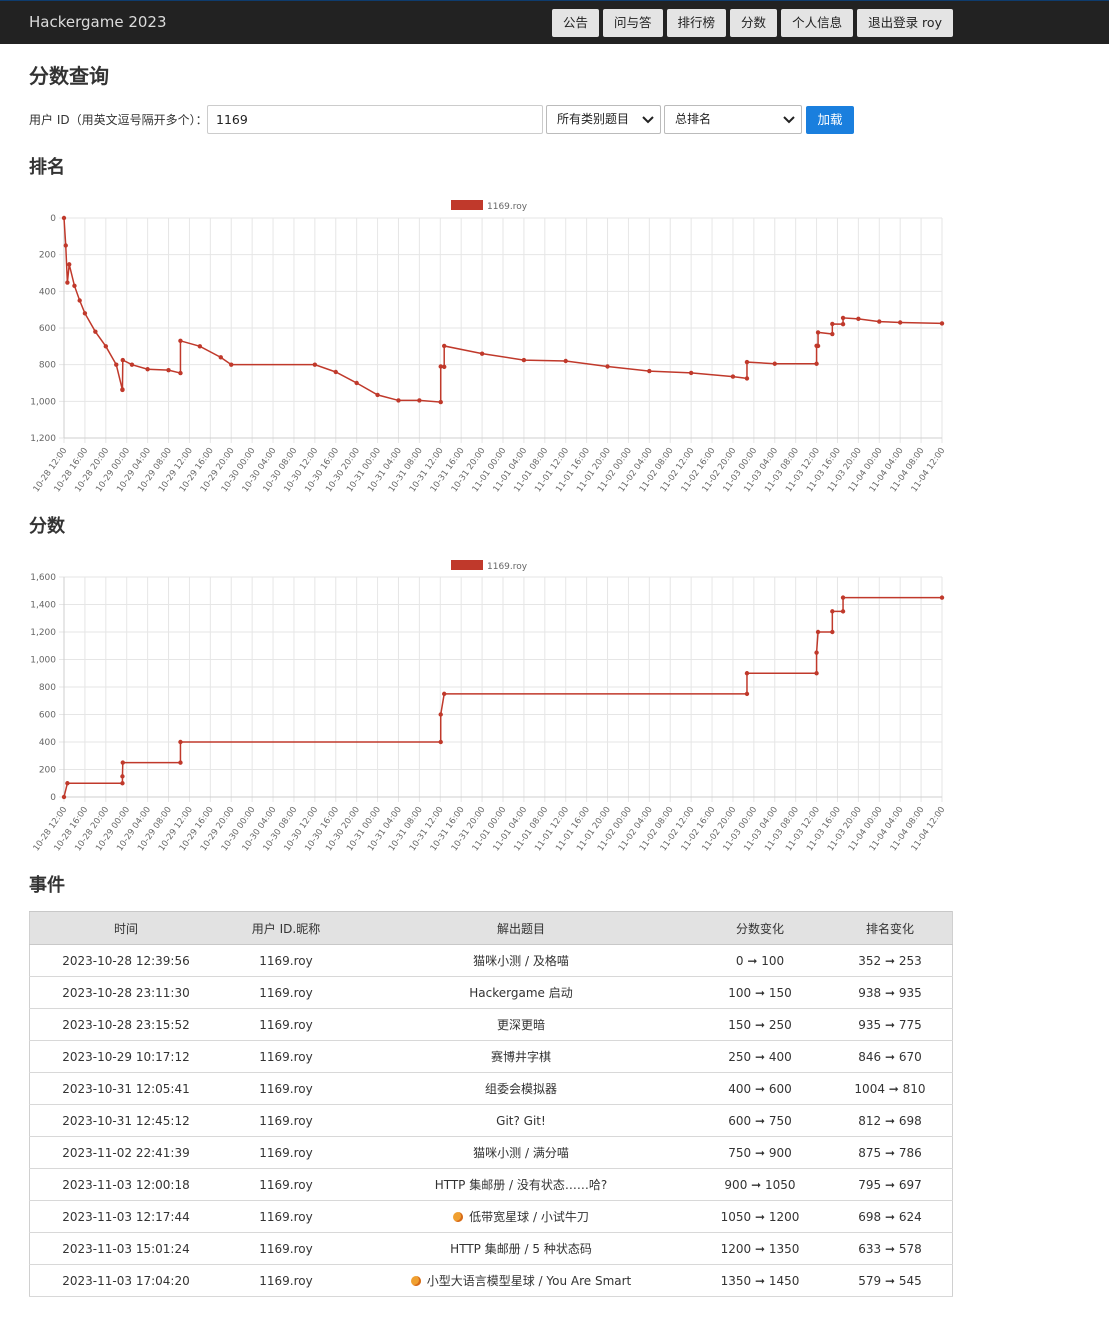 The height and width of the screenshot is (1329, 1109). I want to click on nav-profile-button: 个人信息, so click(817, 23).